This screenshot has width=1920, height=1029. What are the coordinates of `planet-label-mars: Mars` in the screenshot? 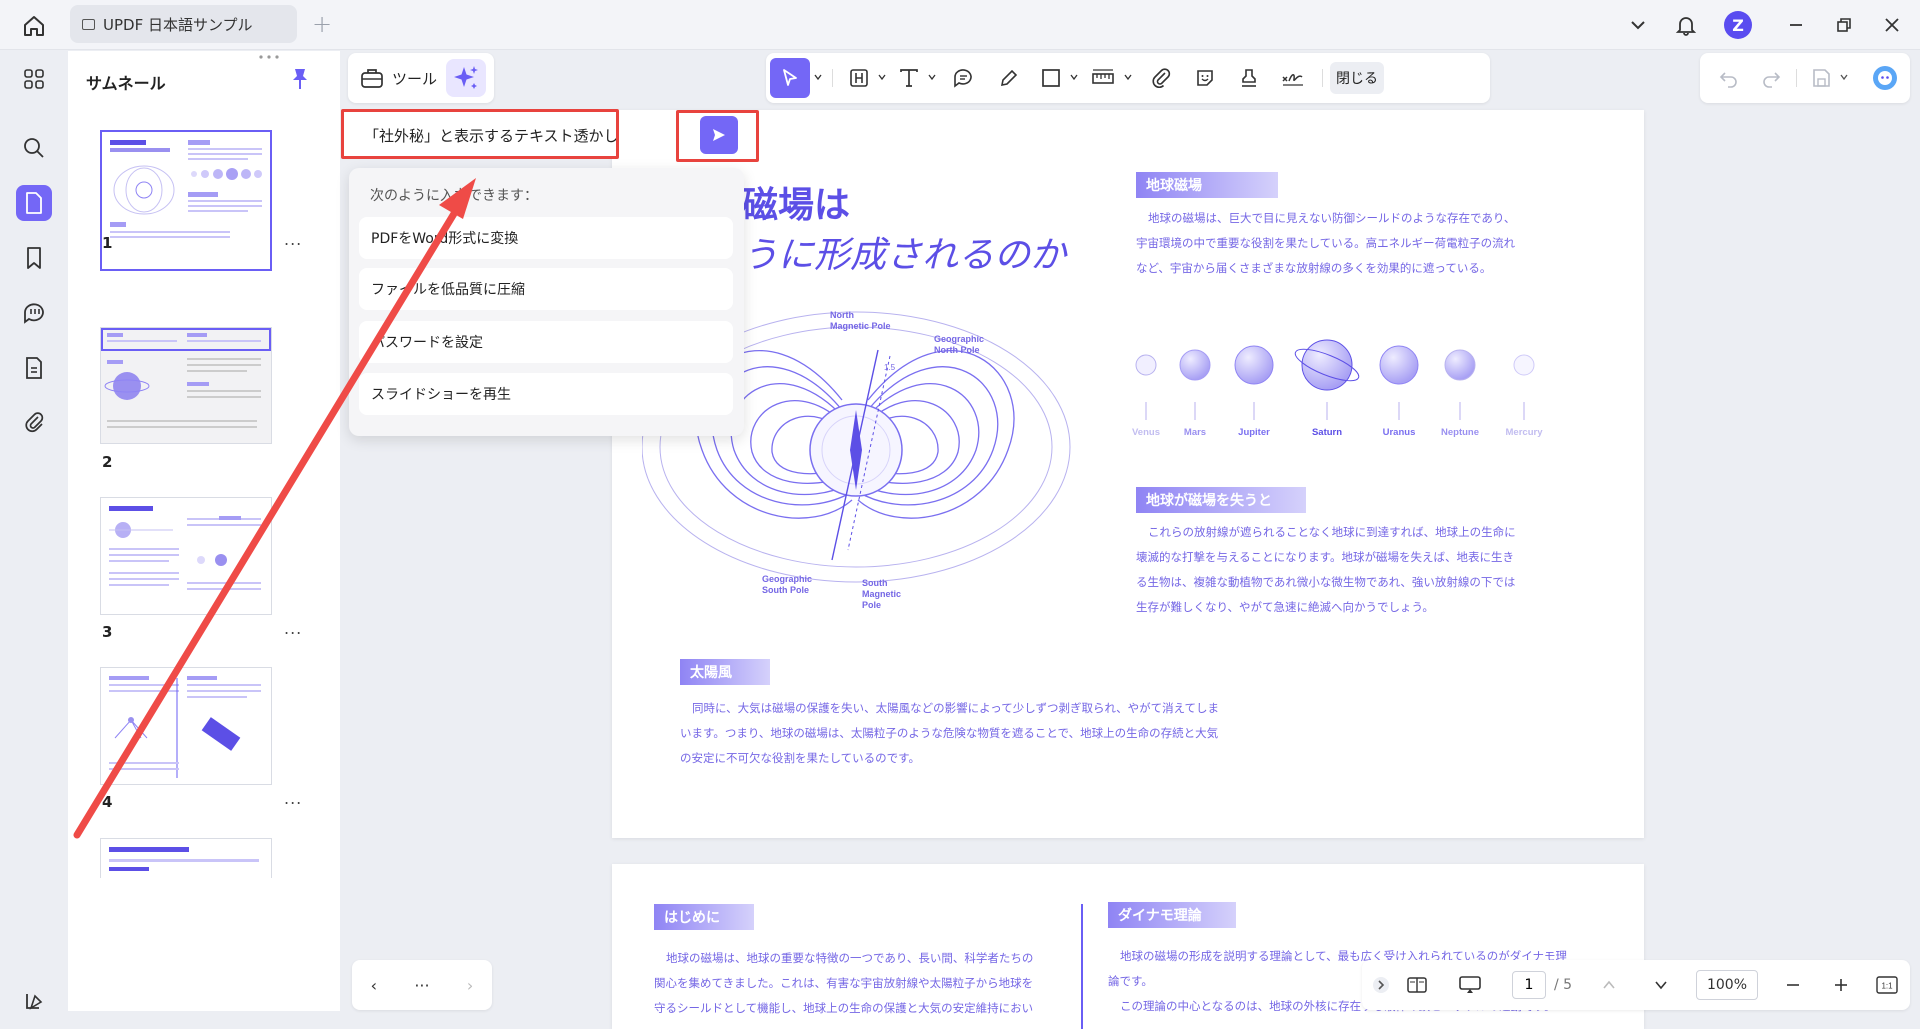 It's located at (1195, 432).